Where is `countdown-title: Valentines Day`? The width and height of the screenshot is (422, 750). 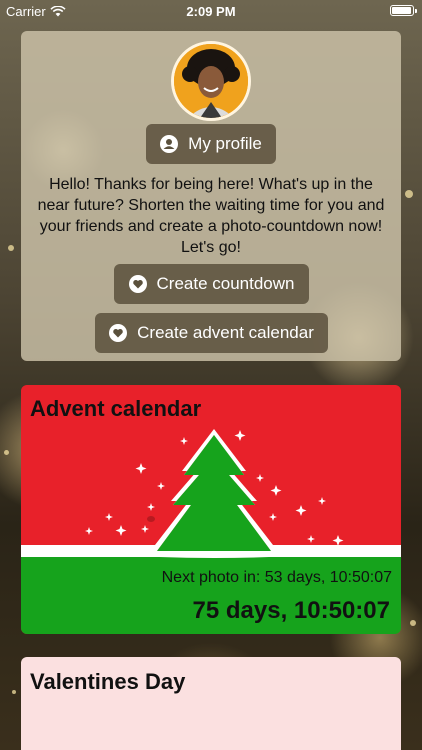 countdown-title: Valentines Day is located at coordinates (108, 681).